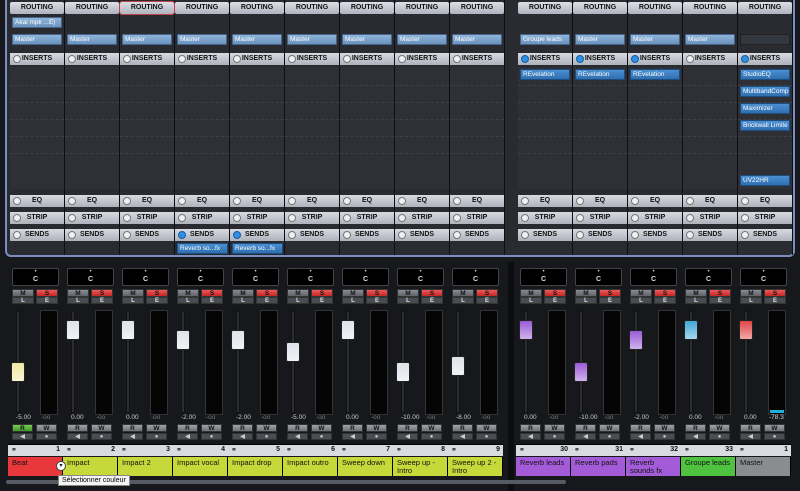 Image resolution: width=800 pixels, height=491 pixels. Describe the element at coordinates (35, 466) in the screenshot. I see `channel-name: Beat` at that location.